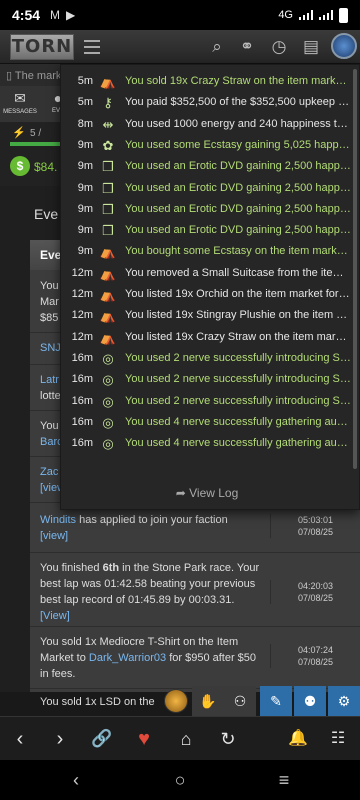 Image resolution: width=360 pixels, height=800 pixels. What do you see at coordinates (45, 167) in the screenshot?
I see `money-value: $84.` at bounding box center [45, 167].